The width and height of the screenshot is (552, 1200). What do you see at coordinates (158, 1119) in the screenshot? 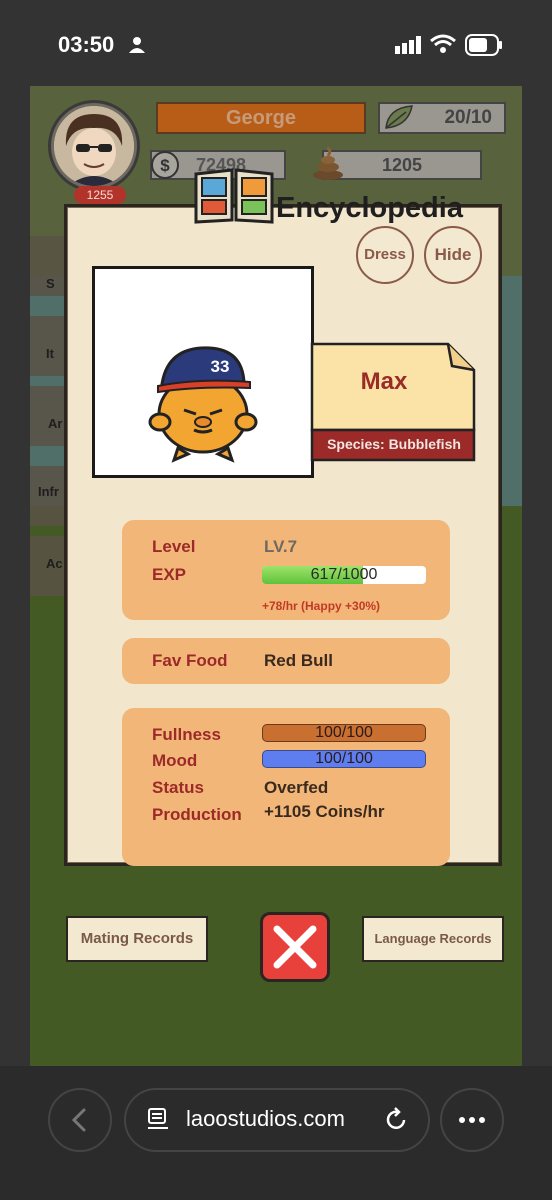
I see `reader-icon` at bounding box center [158, 1119].